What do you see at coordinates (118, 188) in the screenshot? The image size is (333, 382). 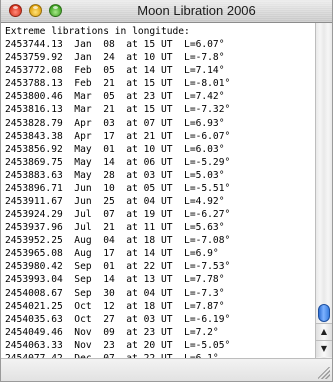 I see `libration-row: 2453896.71 Jun 10 at 05 UT L=-5.51°` at bounding box center [118, 188].